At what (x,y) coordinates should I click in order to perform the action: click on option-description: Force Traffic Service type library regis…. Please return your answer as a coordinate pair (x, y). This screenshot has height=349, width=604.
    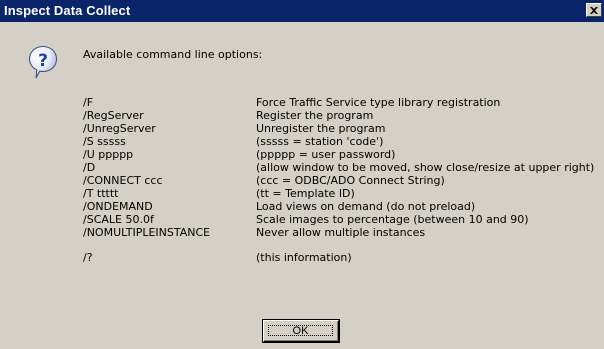
    Looking at the image, I should click on (378, 102).